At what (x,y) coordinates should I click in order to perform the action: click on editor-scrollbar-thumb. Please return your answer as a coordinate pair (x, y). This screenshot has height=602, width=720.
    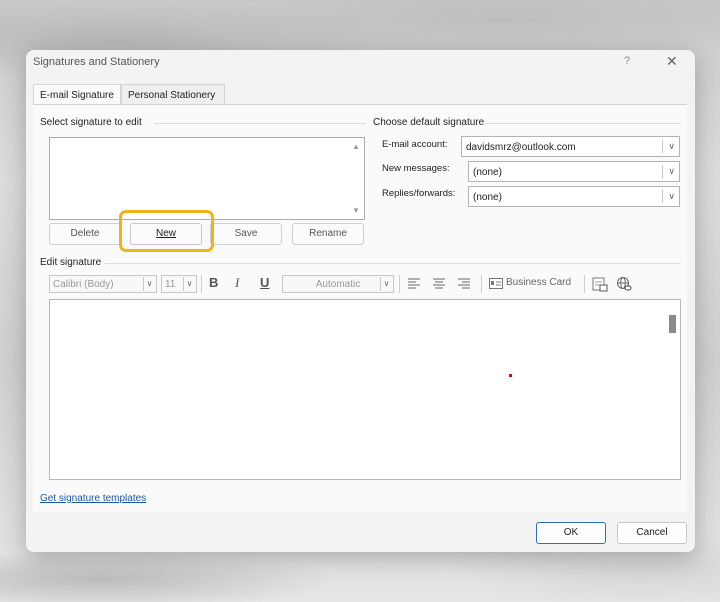
    Looking at the image, I should click on (672, 324).